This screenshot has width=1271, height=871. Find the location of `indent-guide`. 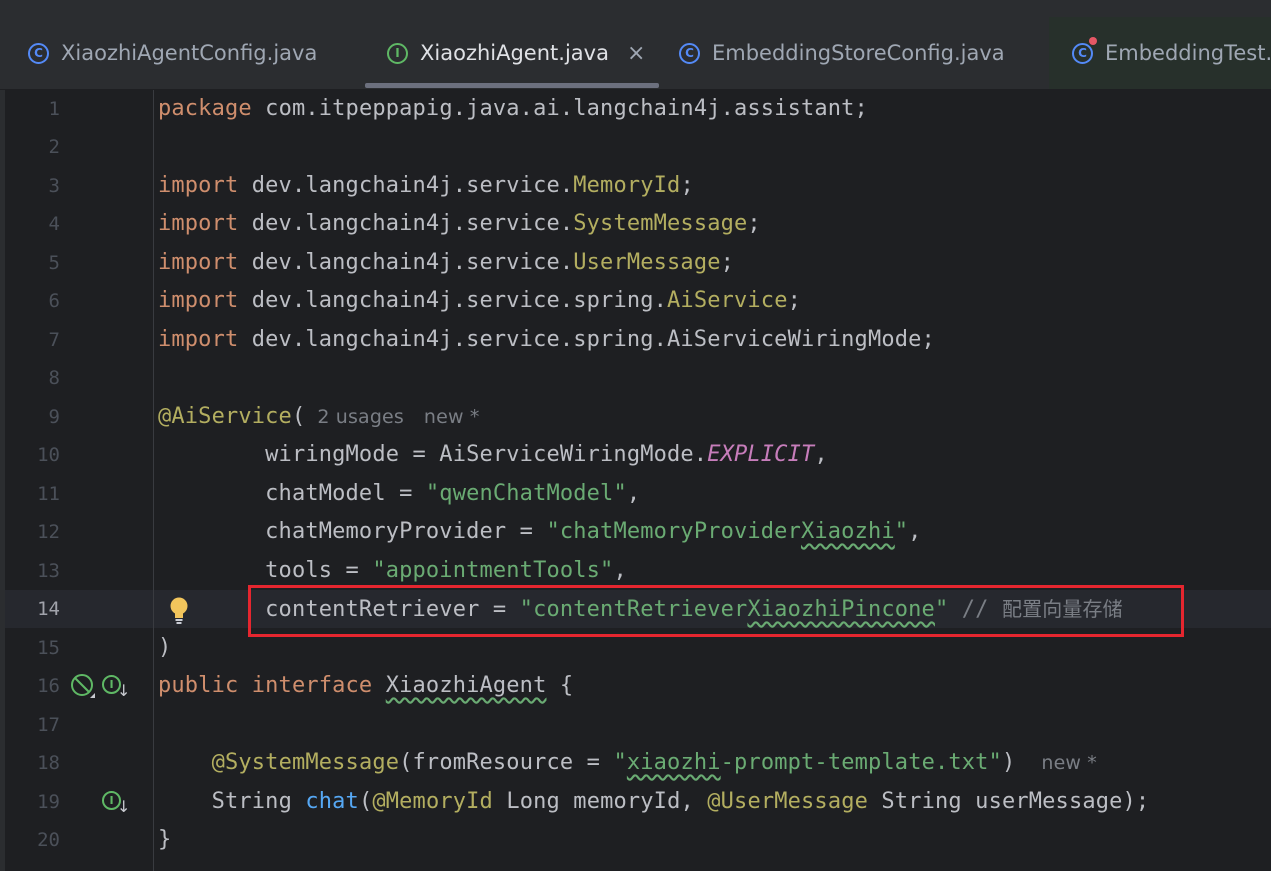

indent-guide is located at coordinates (153, 480).